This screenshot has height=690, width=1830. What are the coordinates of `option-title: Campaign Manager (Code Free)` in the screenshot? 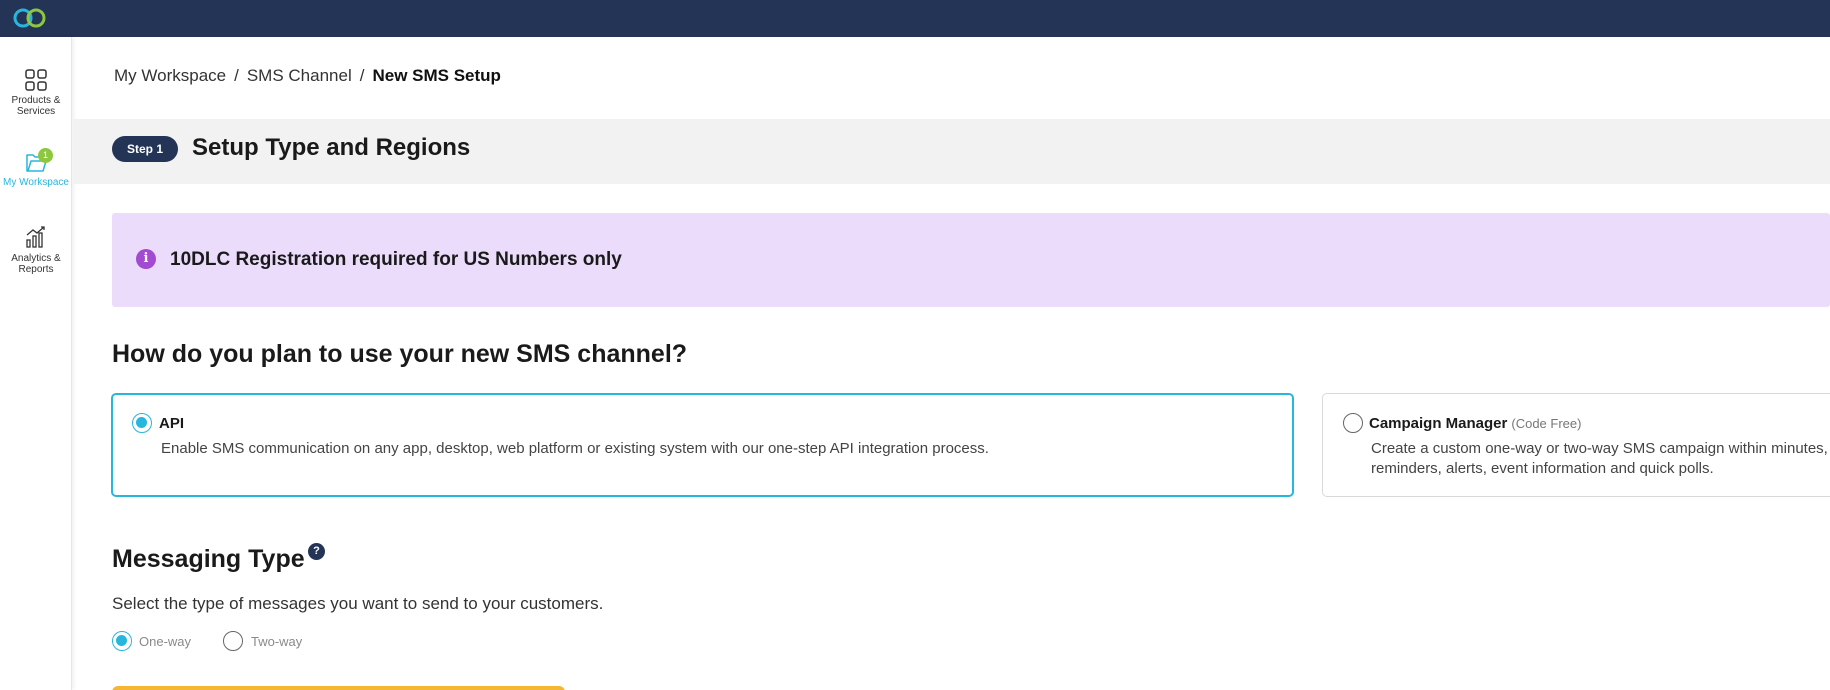 It's located at (1475, 423).